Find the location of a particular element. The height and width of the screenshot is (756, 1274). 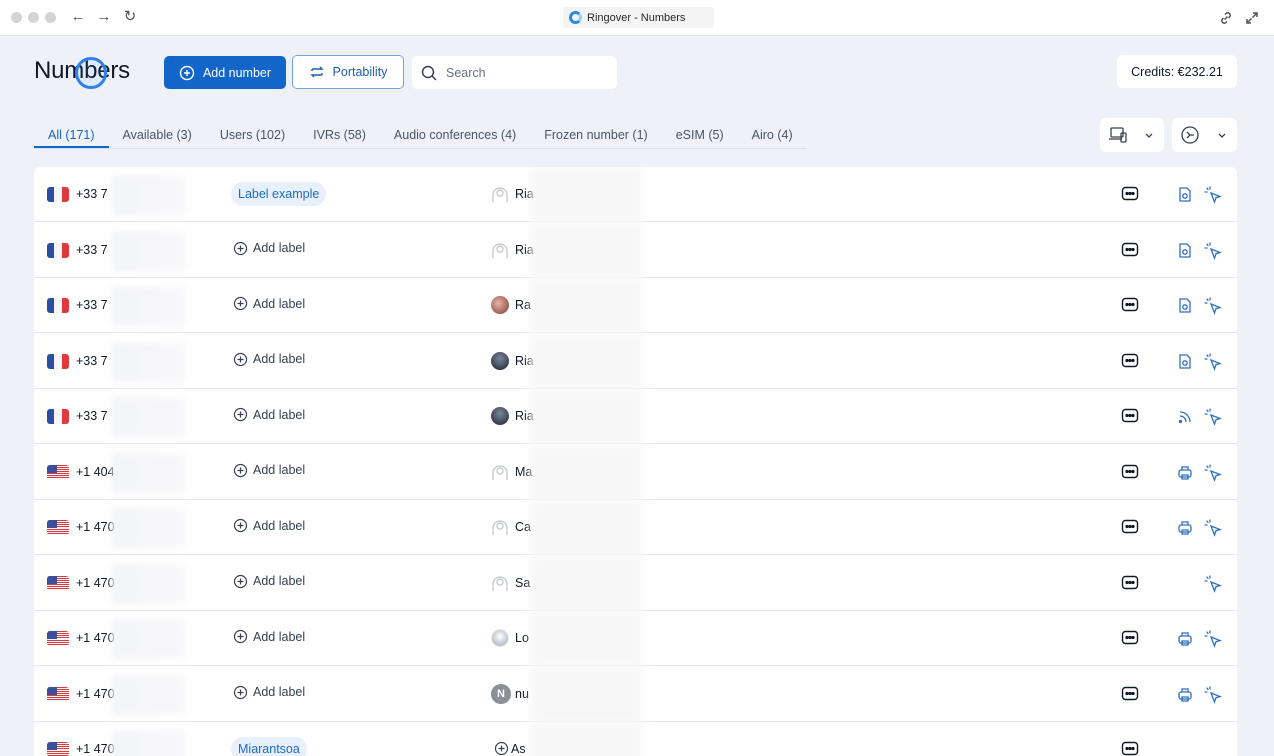

search-field is located at coordinates (514, 72).